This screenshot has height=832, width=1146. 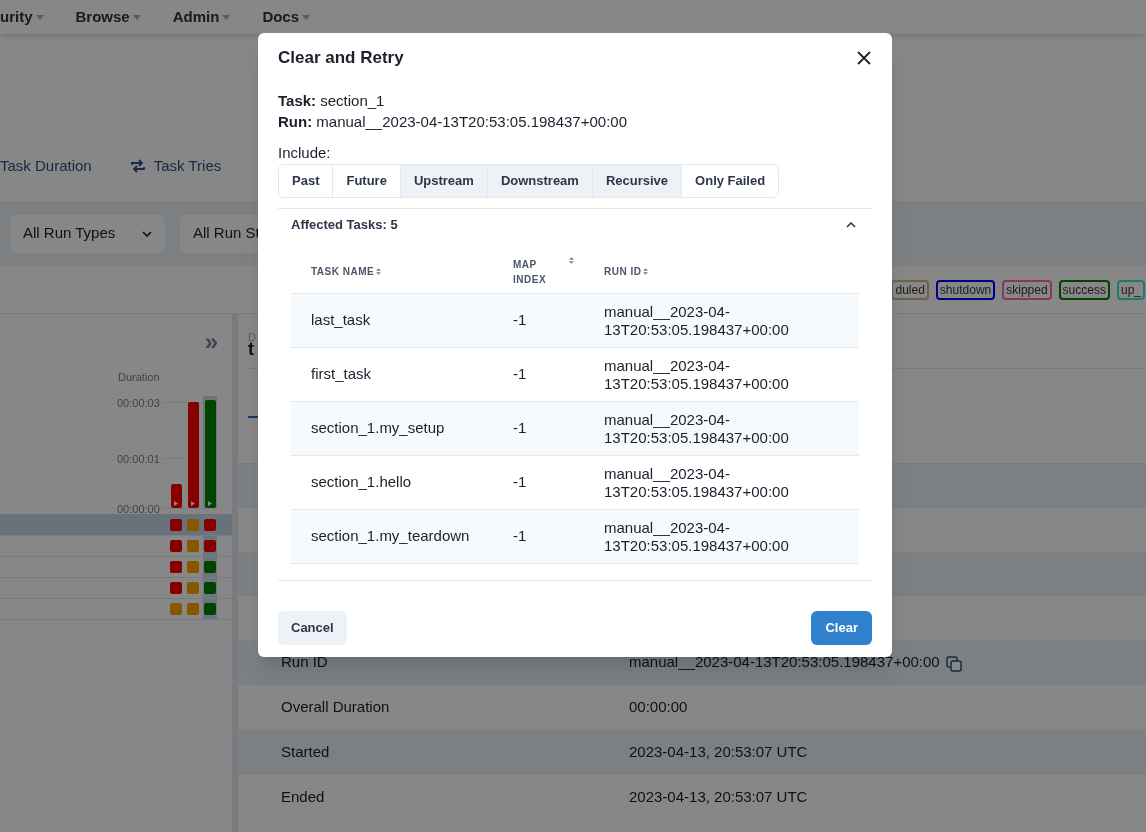 What do you see at coordinates (137, 166) in the screenshot?
I see `repeat-icon` at bounding box center [137, 166].